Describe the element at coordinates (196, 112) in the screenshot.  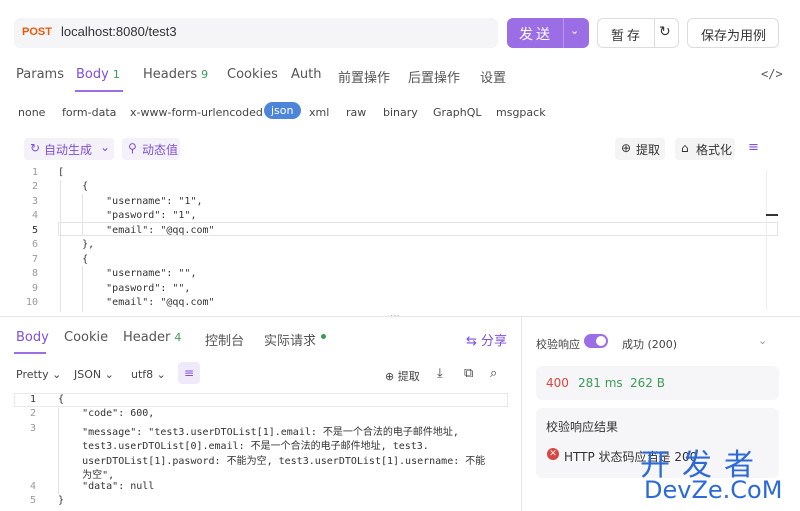
I see `body-type-urlencoded: x-www-form-urlencoded` at that location.